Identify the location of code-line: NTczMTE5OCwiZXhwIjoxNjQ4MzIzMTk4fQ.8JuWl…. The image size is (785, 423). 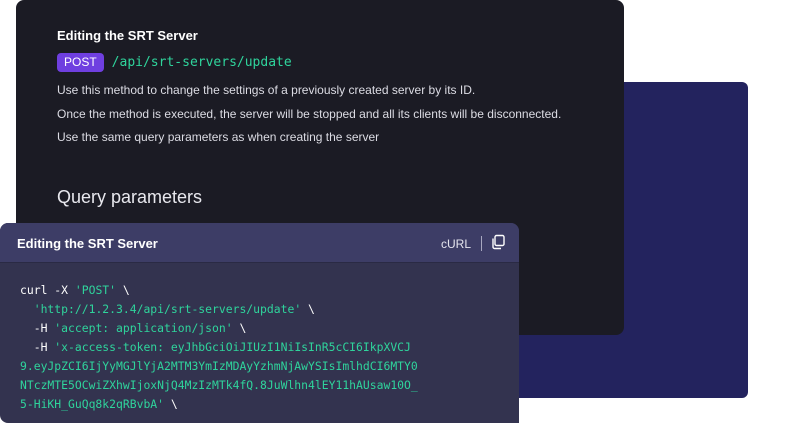
(266, 385).